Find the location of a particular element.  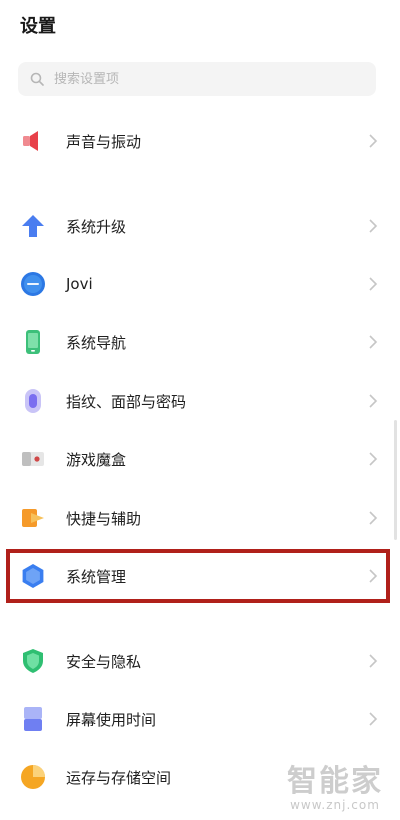

settings-item-security-privacy: 安全与隐私 is located at coordinates (200, 661).